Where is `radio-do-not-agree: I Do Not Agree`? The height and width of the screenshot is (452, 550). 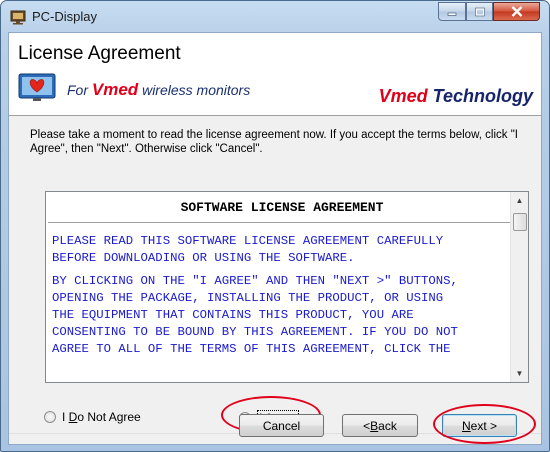
radio-do-not-agree: I Do Not Agree is located at coordinates (92, 417).